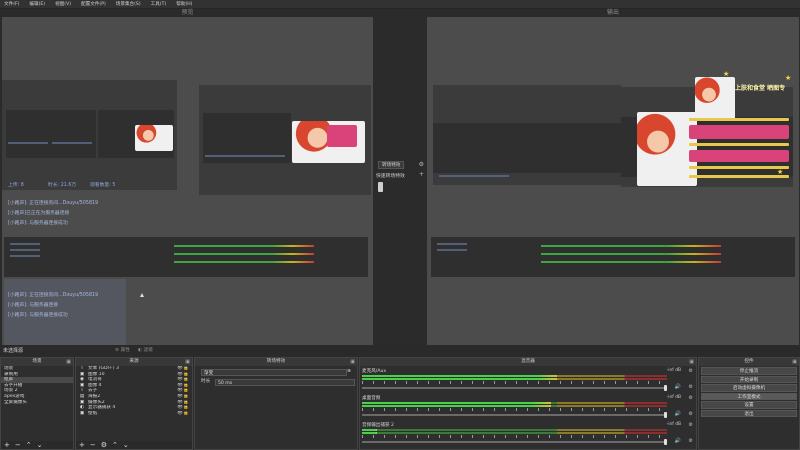 The width and height of the screenshot is (800, 450). Describe the element at coordinates (187, 12) in the screenshot. I see `preview-title: 预览` at that location.